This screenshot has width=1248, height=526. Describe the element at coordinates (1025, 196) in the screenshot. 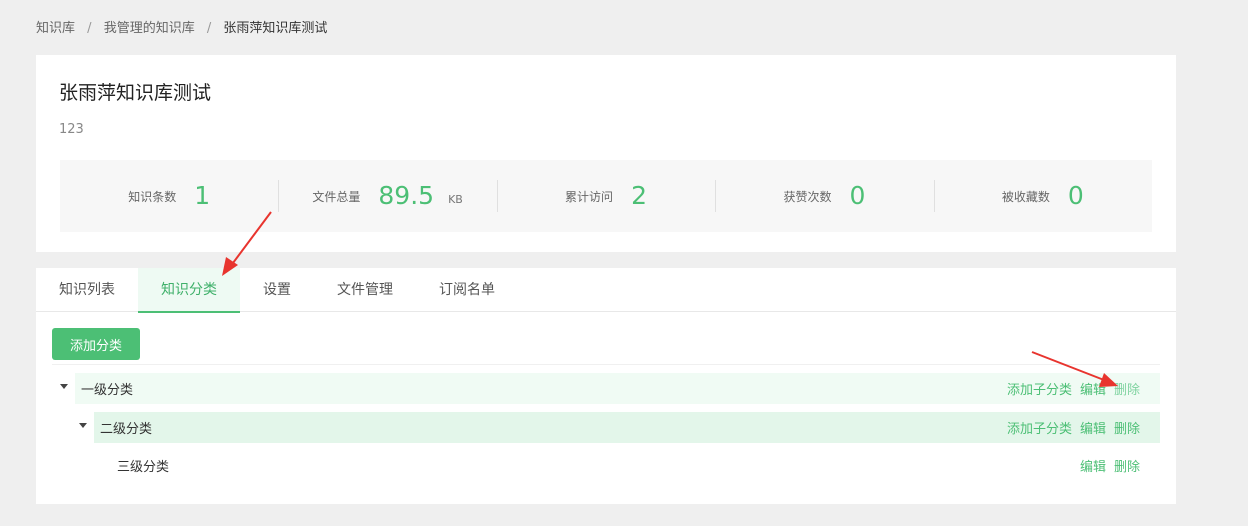

I see `stat-label: 被收藏数` at that location.